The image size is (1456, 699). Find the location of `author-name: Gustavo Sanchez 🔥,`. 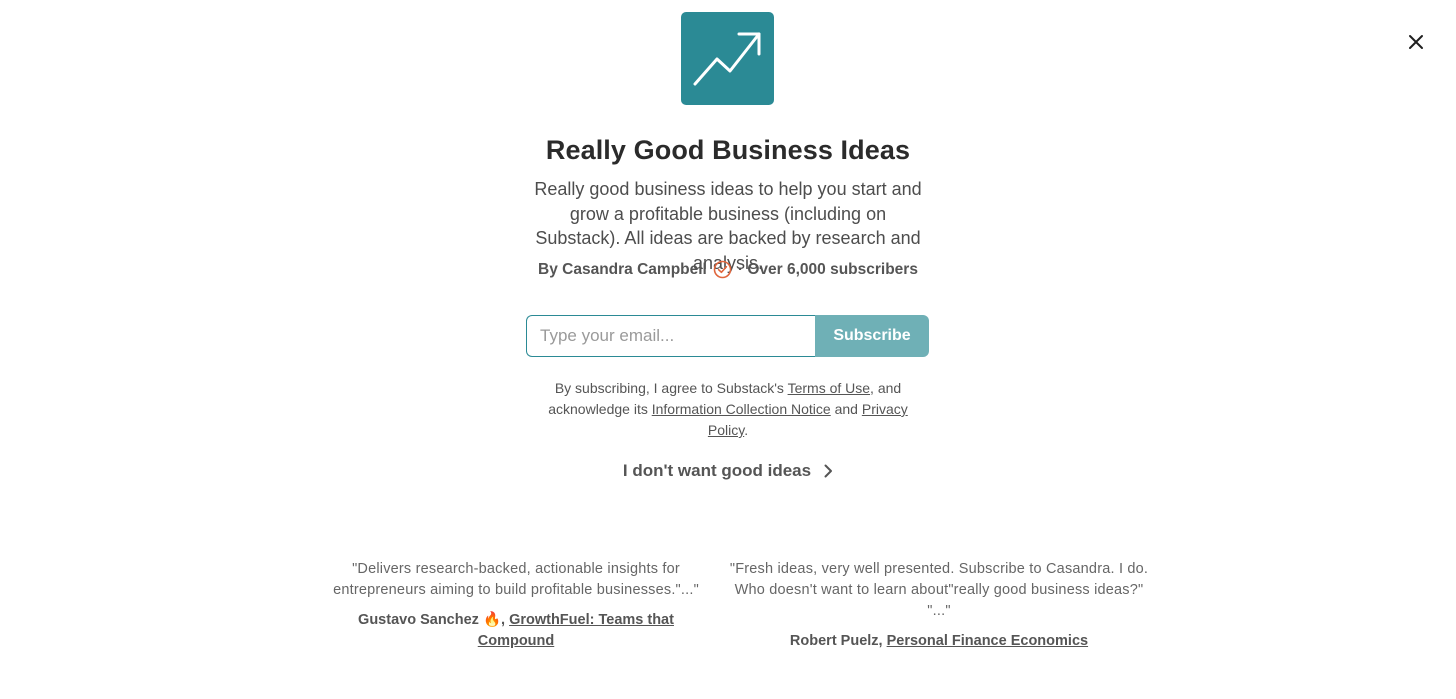

author-name: Gustavo Sanchez 🔥, is located at coordinates (432, 620).